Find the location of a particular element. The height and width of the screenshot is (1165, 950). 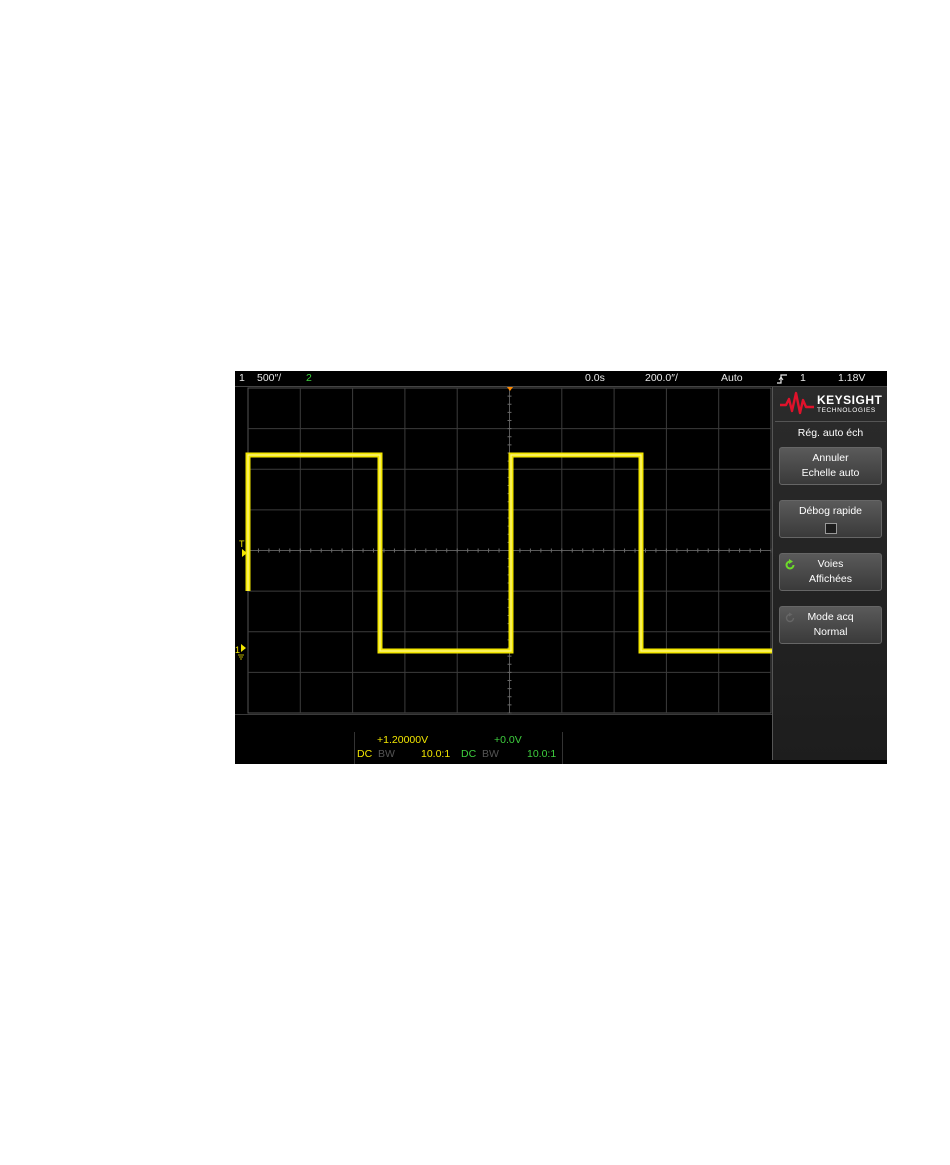

channel1-bw-limit: BW is located at coordinates (386, 754).